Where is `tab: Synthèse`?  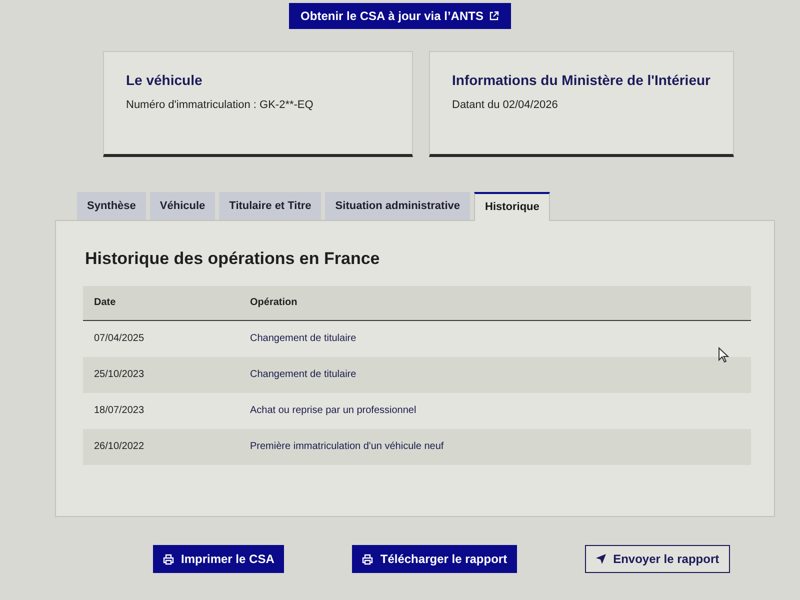
tab: Synthèse is located at coordinates (111, 206).